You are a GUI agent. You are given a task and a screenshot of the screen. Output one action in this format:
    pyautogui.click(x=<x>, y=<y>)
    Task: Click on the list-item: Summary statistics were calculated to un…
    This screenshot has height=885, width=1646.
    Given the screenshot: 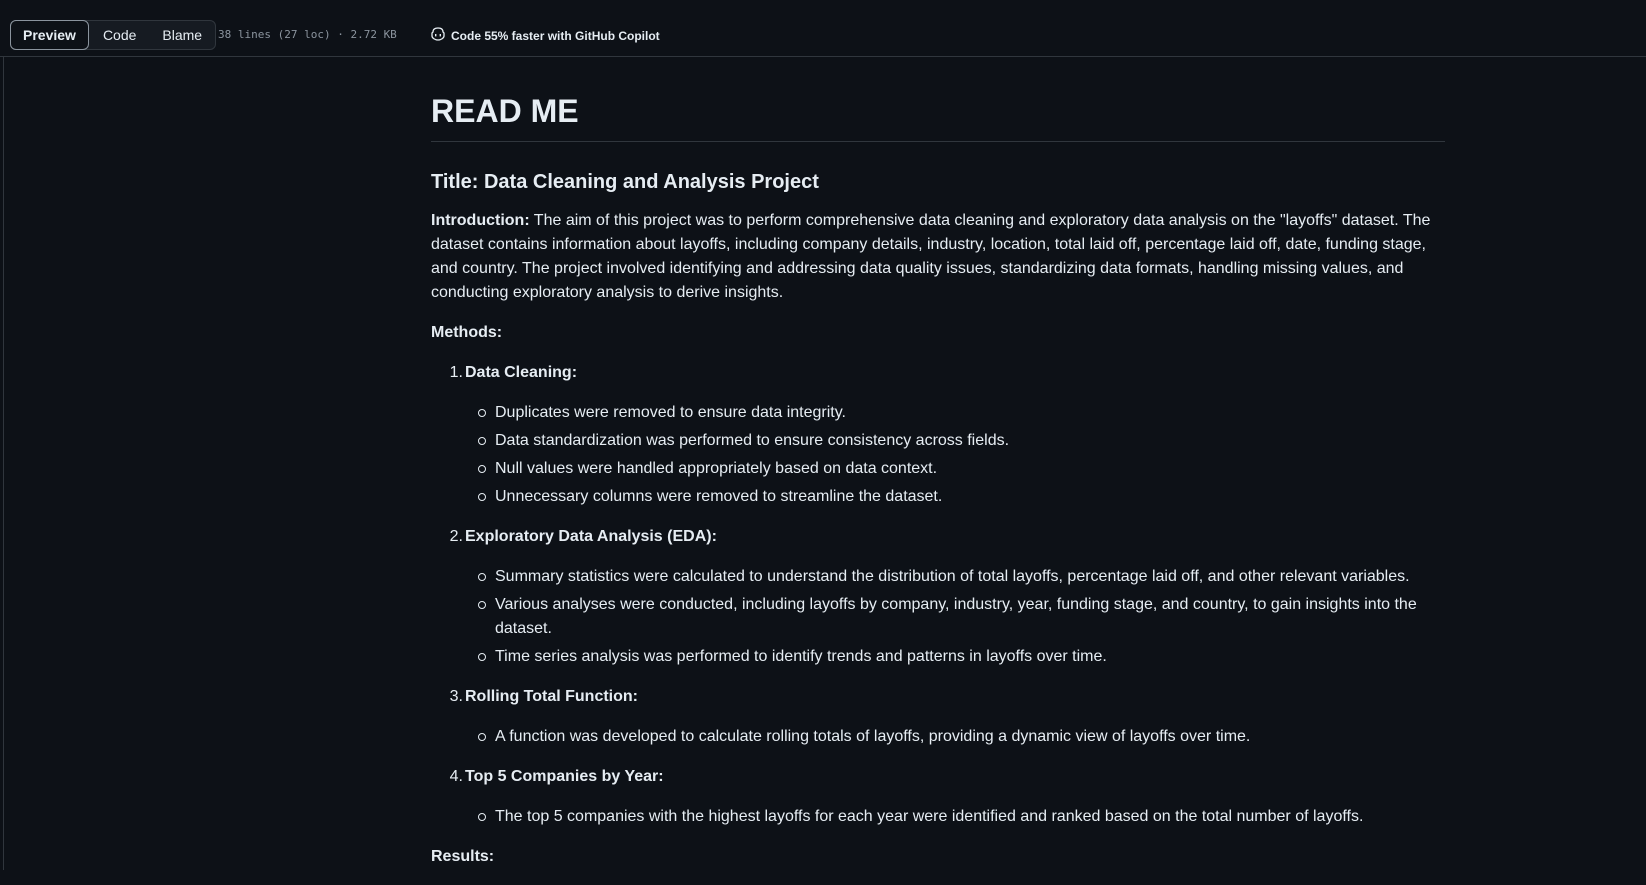 What is the action you would take?
    pyautogui.click(x=961, y=577)
    